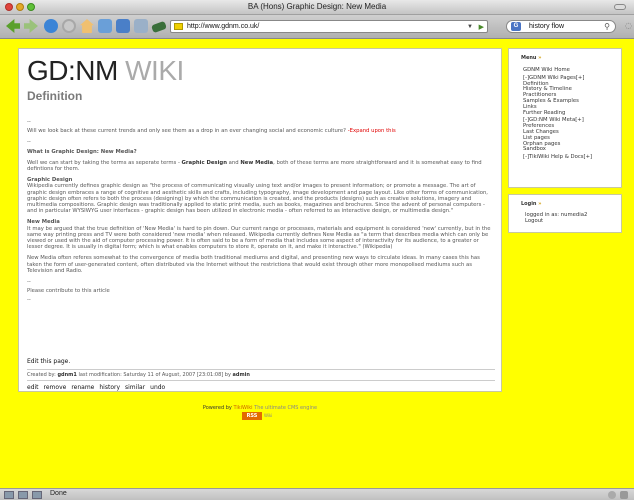  Describe the element at coordinates (242, 408) in the screenshot. I see `tikiwiki-link: TikiWiki` at that location.